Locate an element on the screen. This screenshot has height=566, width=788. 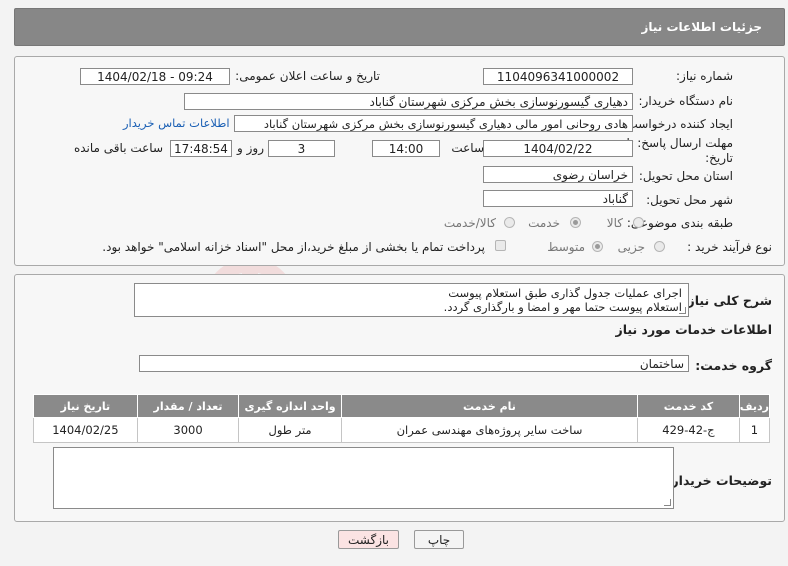
row-qty: 3000 is located at coordinates (188, 430).